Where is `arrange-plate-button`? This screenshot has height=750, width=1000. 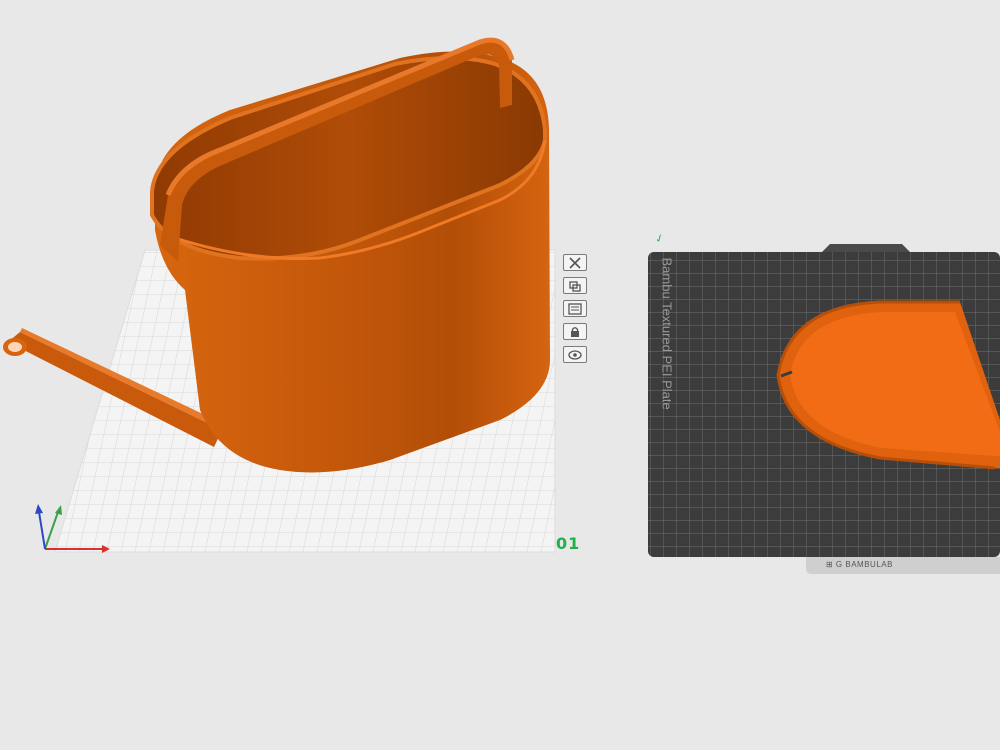
arrange-plate-button is located at coordinates (575, 285).